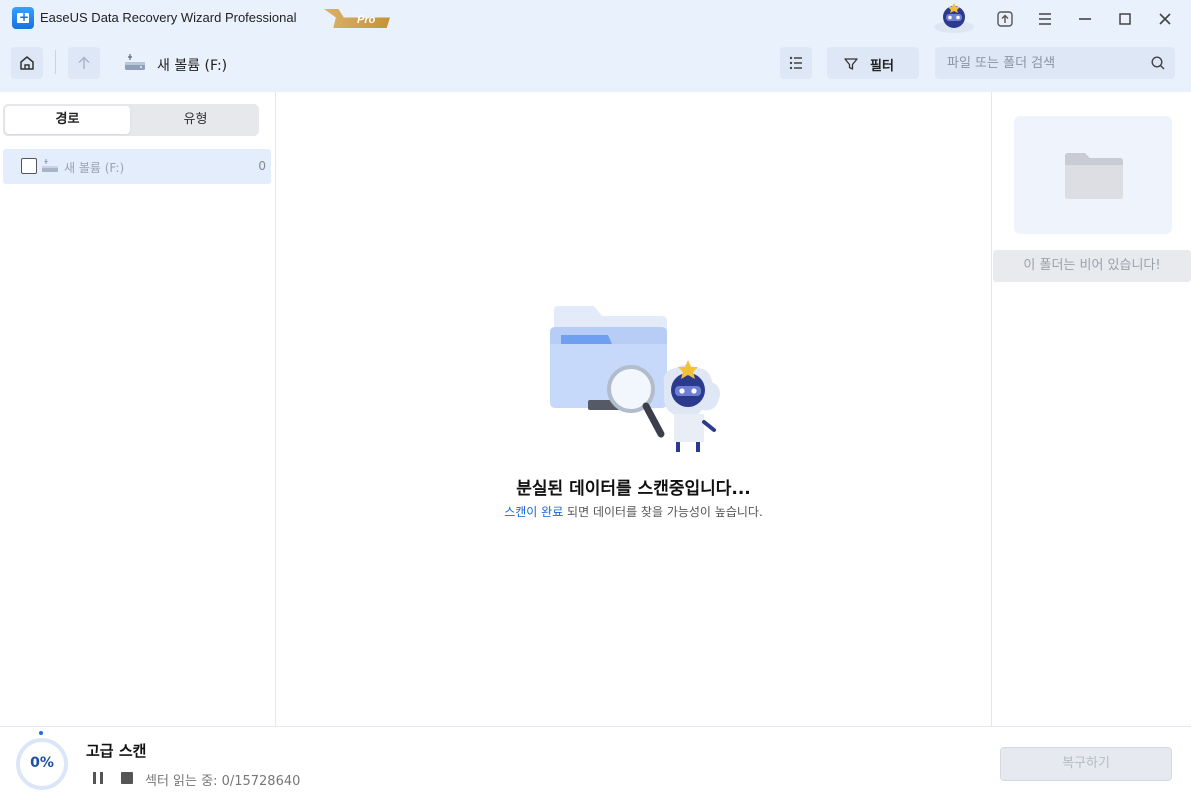 The width and height of the screenshot is (1191, 795). What do you see at coordinates (1158, 63) in the screenshot?
I see `search-icon` at bounding box center [1158, 63].